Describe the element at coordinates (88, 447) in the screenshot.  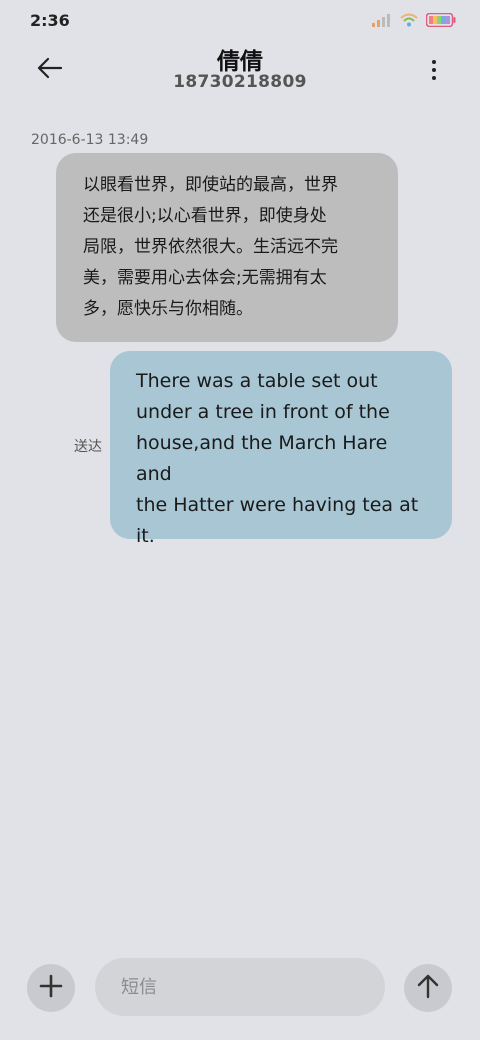
I see `delivery-status: 送达` at that location.